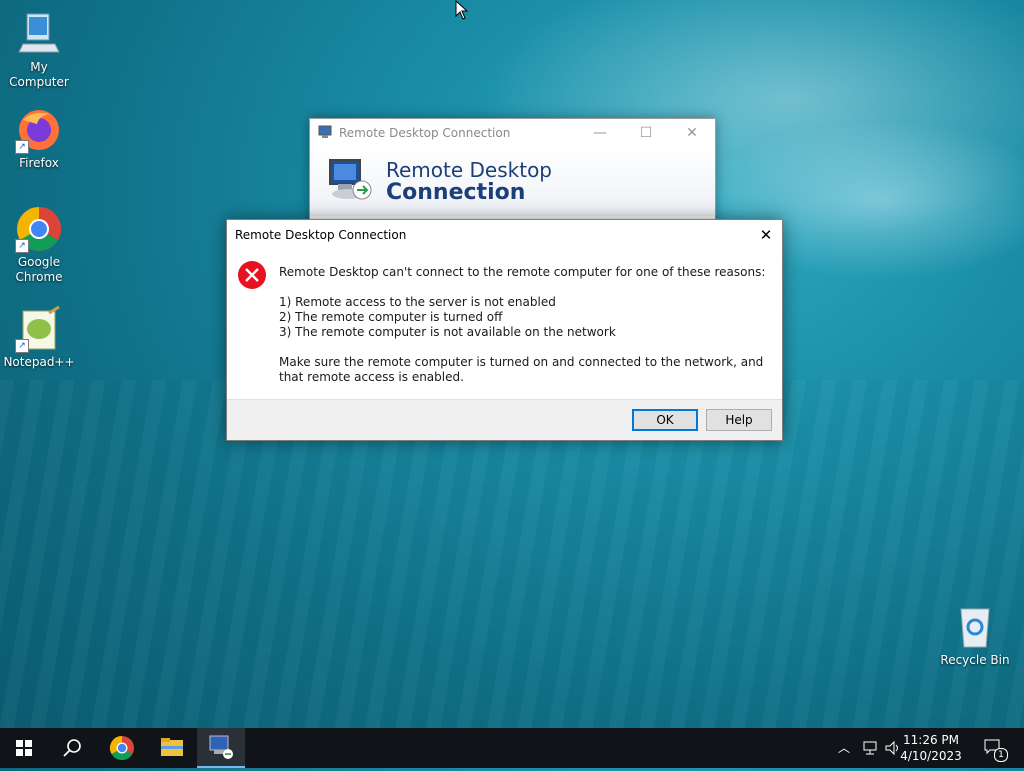 The width and height of the screenshot is (1024, 771). I want to click on start-button, so click(24, 748).